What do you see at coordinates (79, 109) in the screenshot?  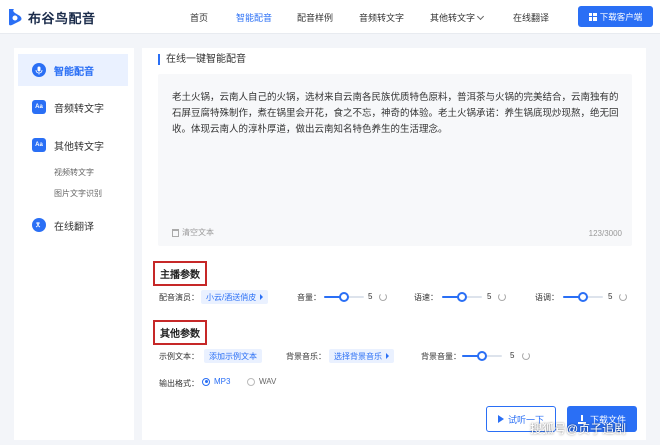 I see `sidebar-item-label: 音频转文字` at bounding box center [79, 109].